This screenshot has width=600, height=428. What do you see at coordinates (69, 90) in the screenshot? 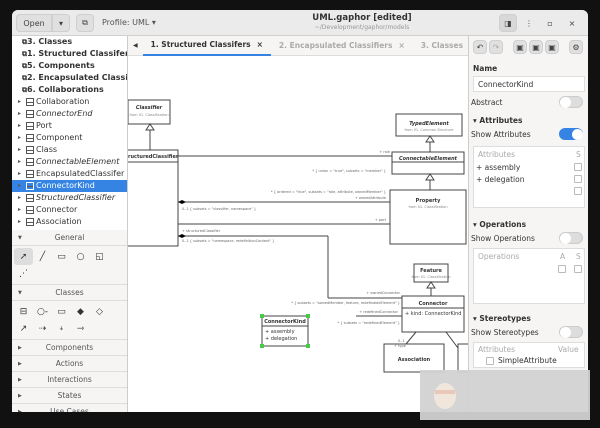
I see `tree-item: ⧉ 6. Collaborations` at bounding box center [69, 90].